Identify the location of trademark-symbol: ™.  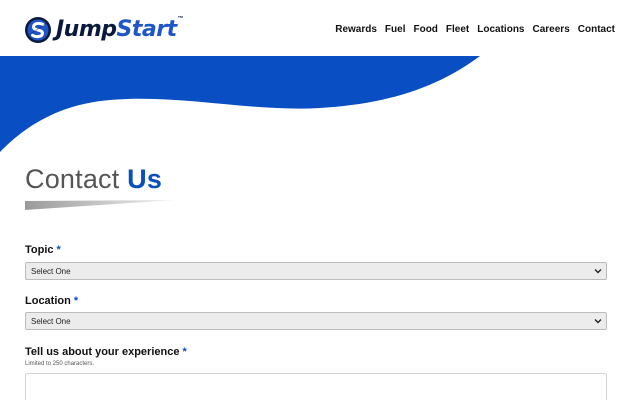
(180, 19).